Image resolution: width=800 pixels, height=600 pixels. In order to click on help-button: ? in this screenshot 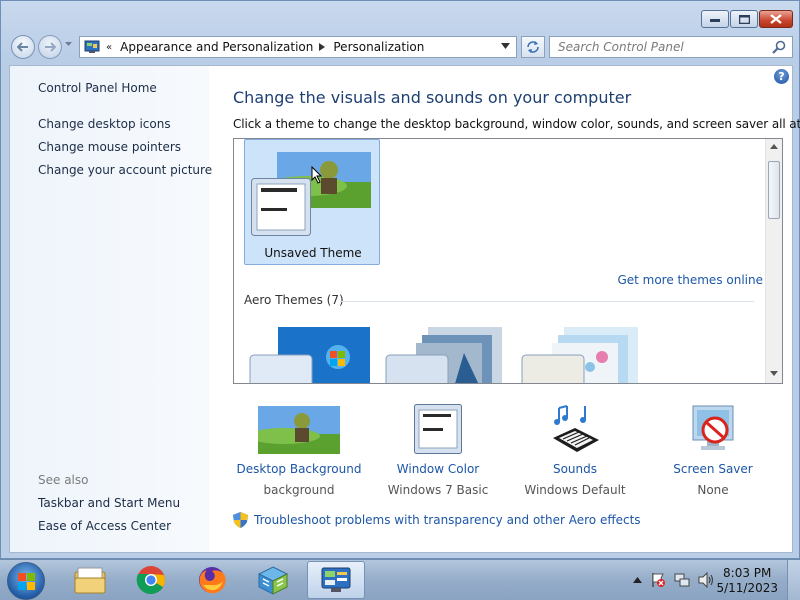, I will do `click(781, 76)`.